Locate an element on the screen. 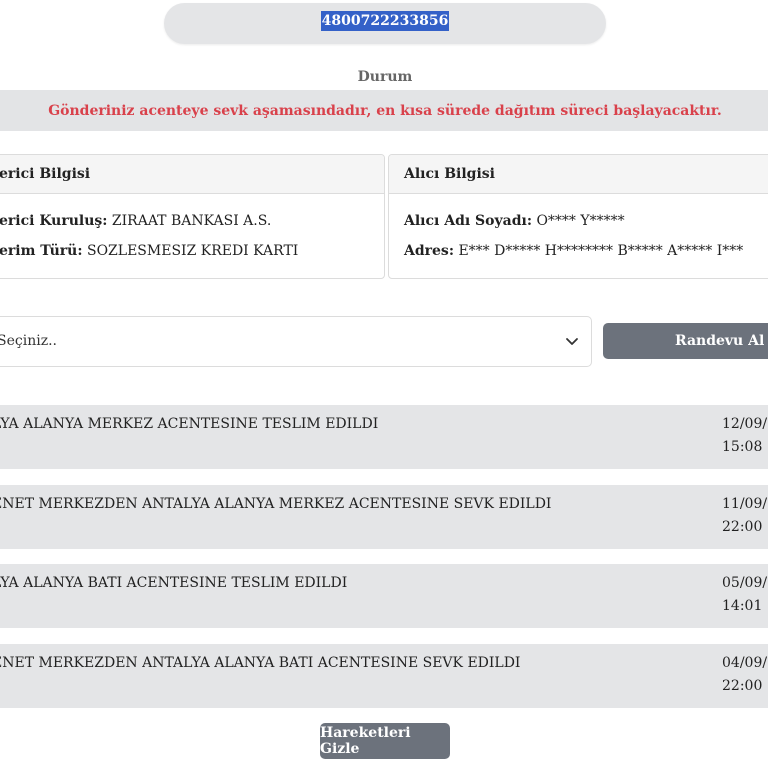 The height and width of the screenshot is (768, 768). movement-time: 15:08 is located at coordinates (742, 447).